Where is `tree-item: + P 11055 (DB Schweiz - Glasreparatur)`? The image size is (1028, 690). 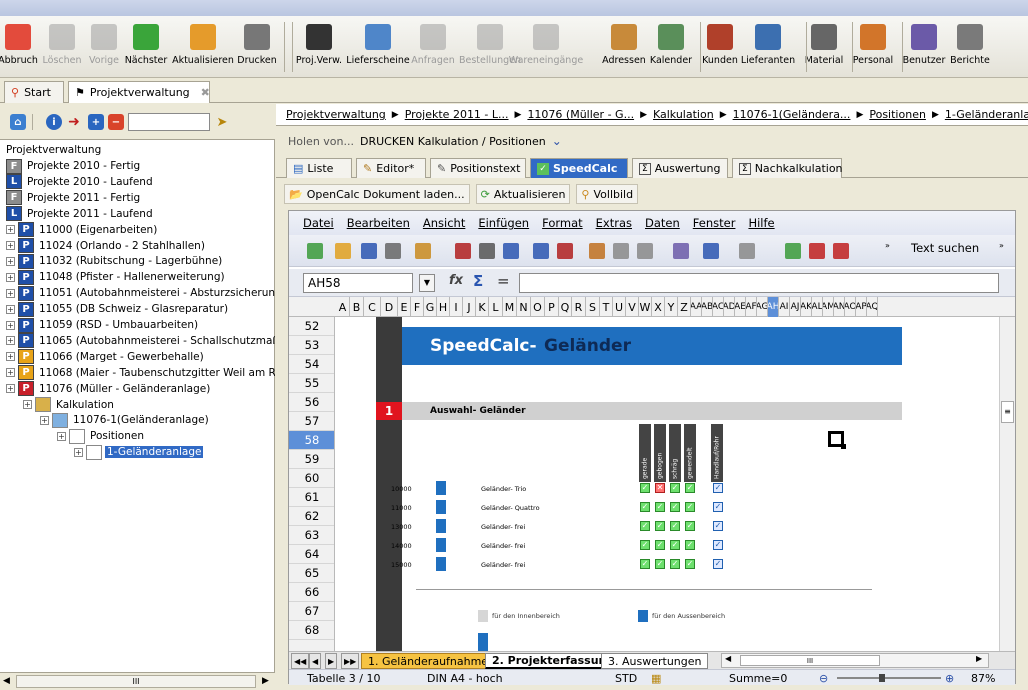
tree-item: + P 11055 (DB Schweiz - Glasreparatur) is located at coordinates (118, 309).